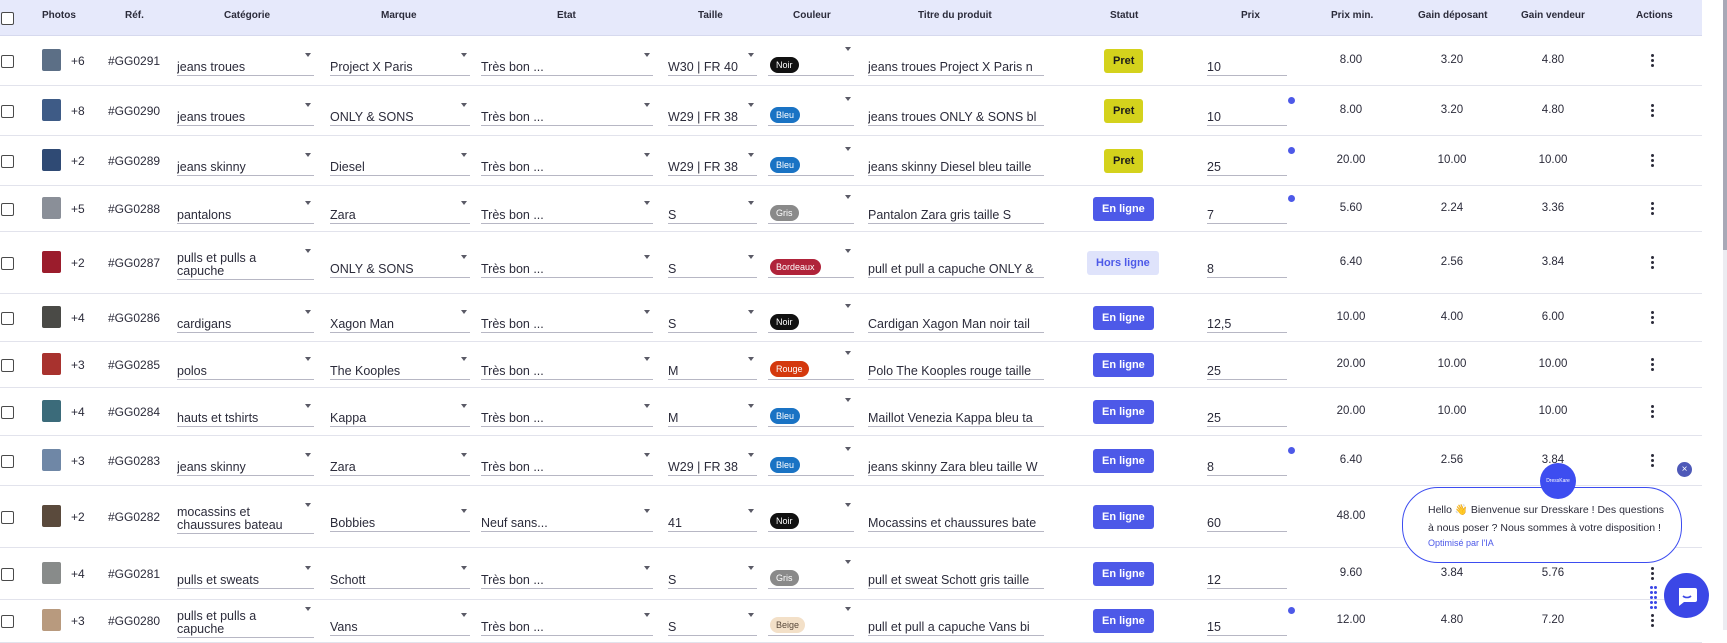 The width and height of the screenshot is (1727, 643). Describe the element at coordinates (1247, 215) in the screenshot. I see `price-input: 7` at that location.